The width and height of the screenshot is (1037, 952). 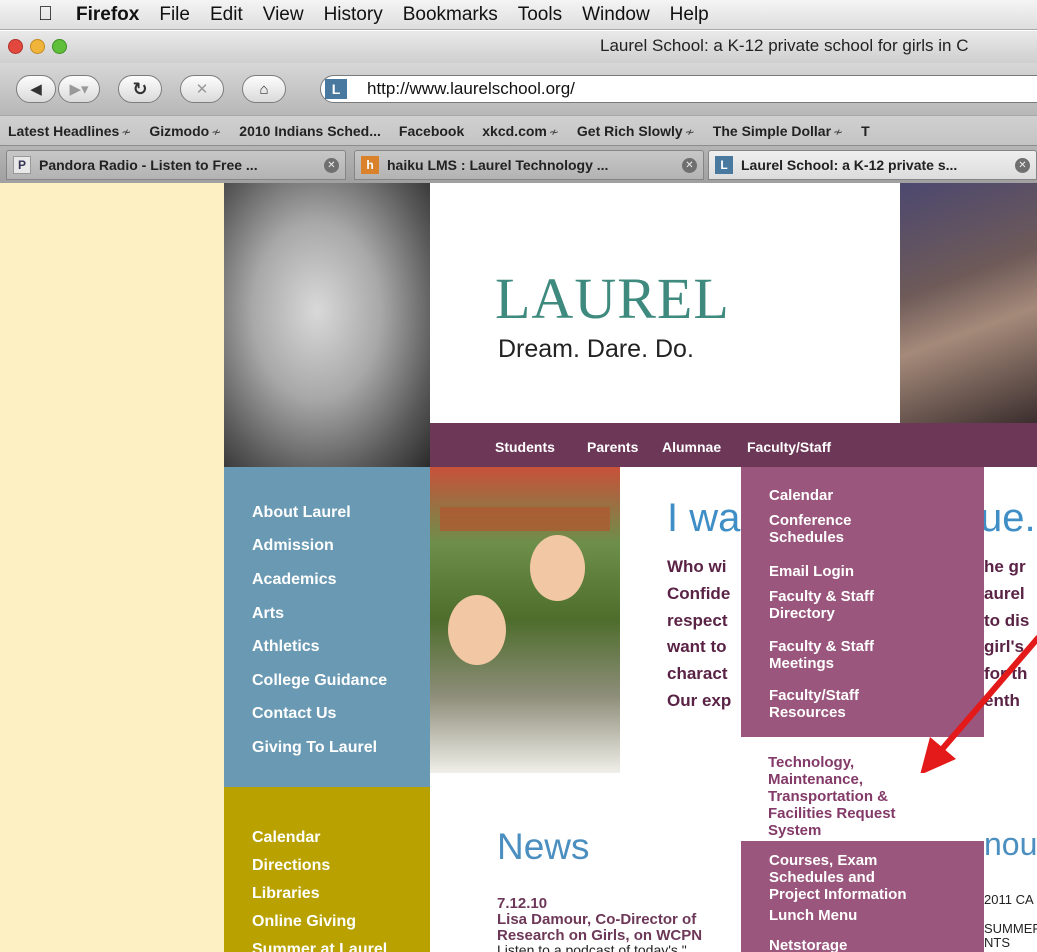 I want to click on announcement-line: SUMMER, so click(x=1010, y=928).